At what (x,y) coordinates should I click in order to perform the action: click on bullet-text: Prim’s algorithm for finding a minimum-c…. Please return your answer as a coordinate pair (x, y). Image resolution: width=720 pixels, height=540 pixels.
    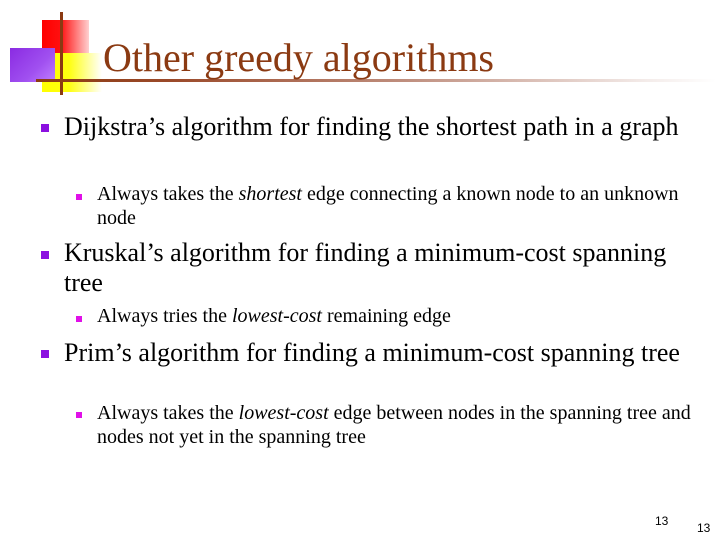
    Looking at the image, I should click on (372, 352).